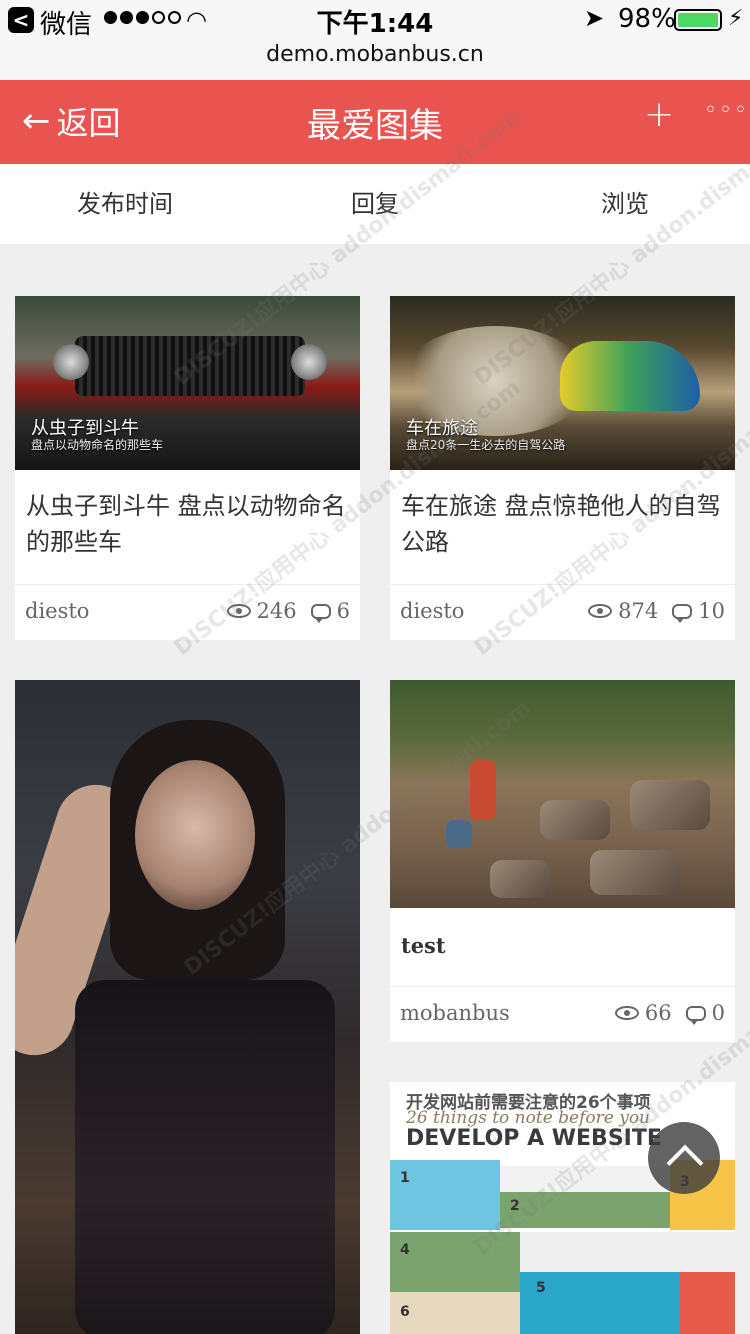  Describe the element at coordinates (658, 1013) in the screenshot. I see `views-count: 66` at that location.